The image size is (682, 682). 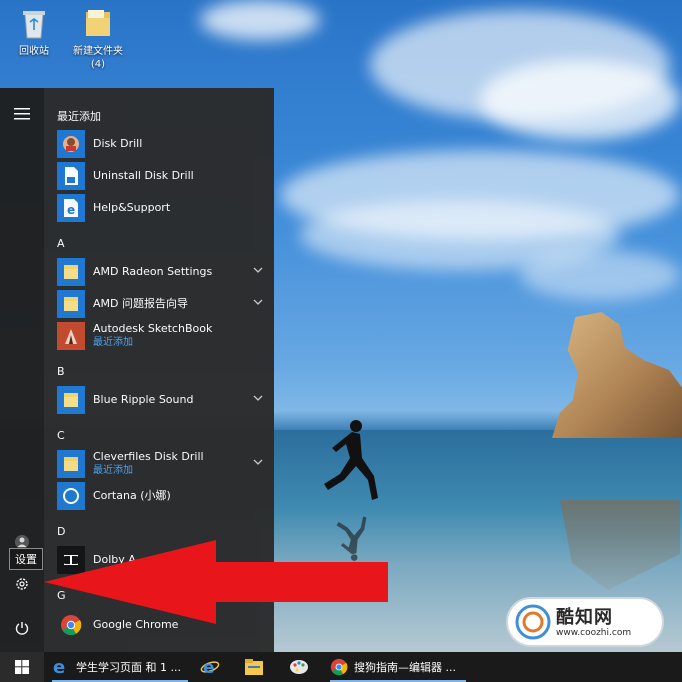 I want to click on app-autodesk-sketchbook: Autodesk SketchBook 最近添加, so click(x=163, y=336).